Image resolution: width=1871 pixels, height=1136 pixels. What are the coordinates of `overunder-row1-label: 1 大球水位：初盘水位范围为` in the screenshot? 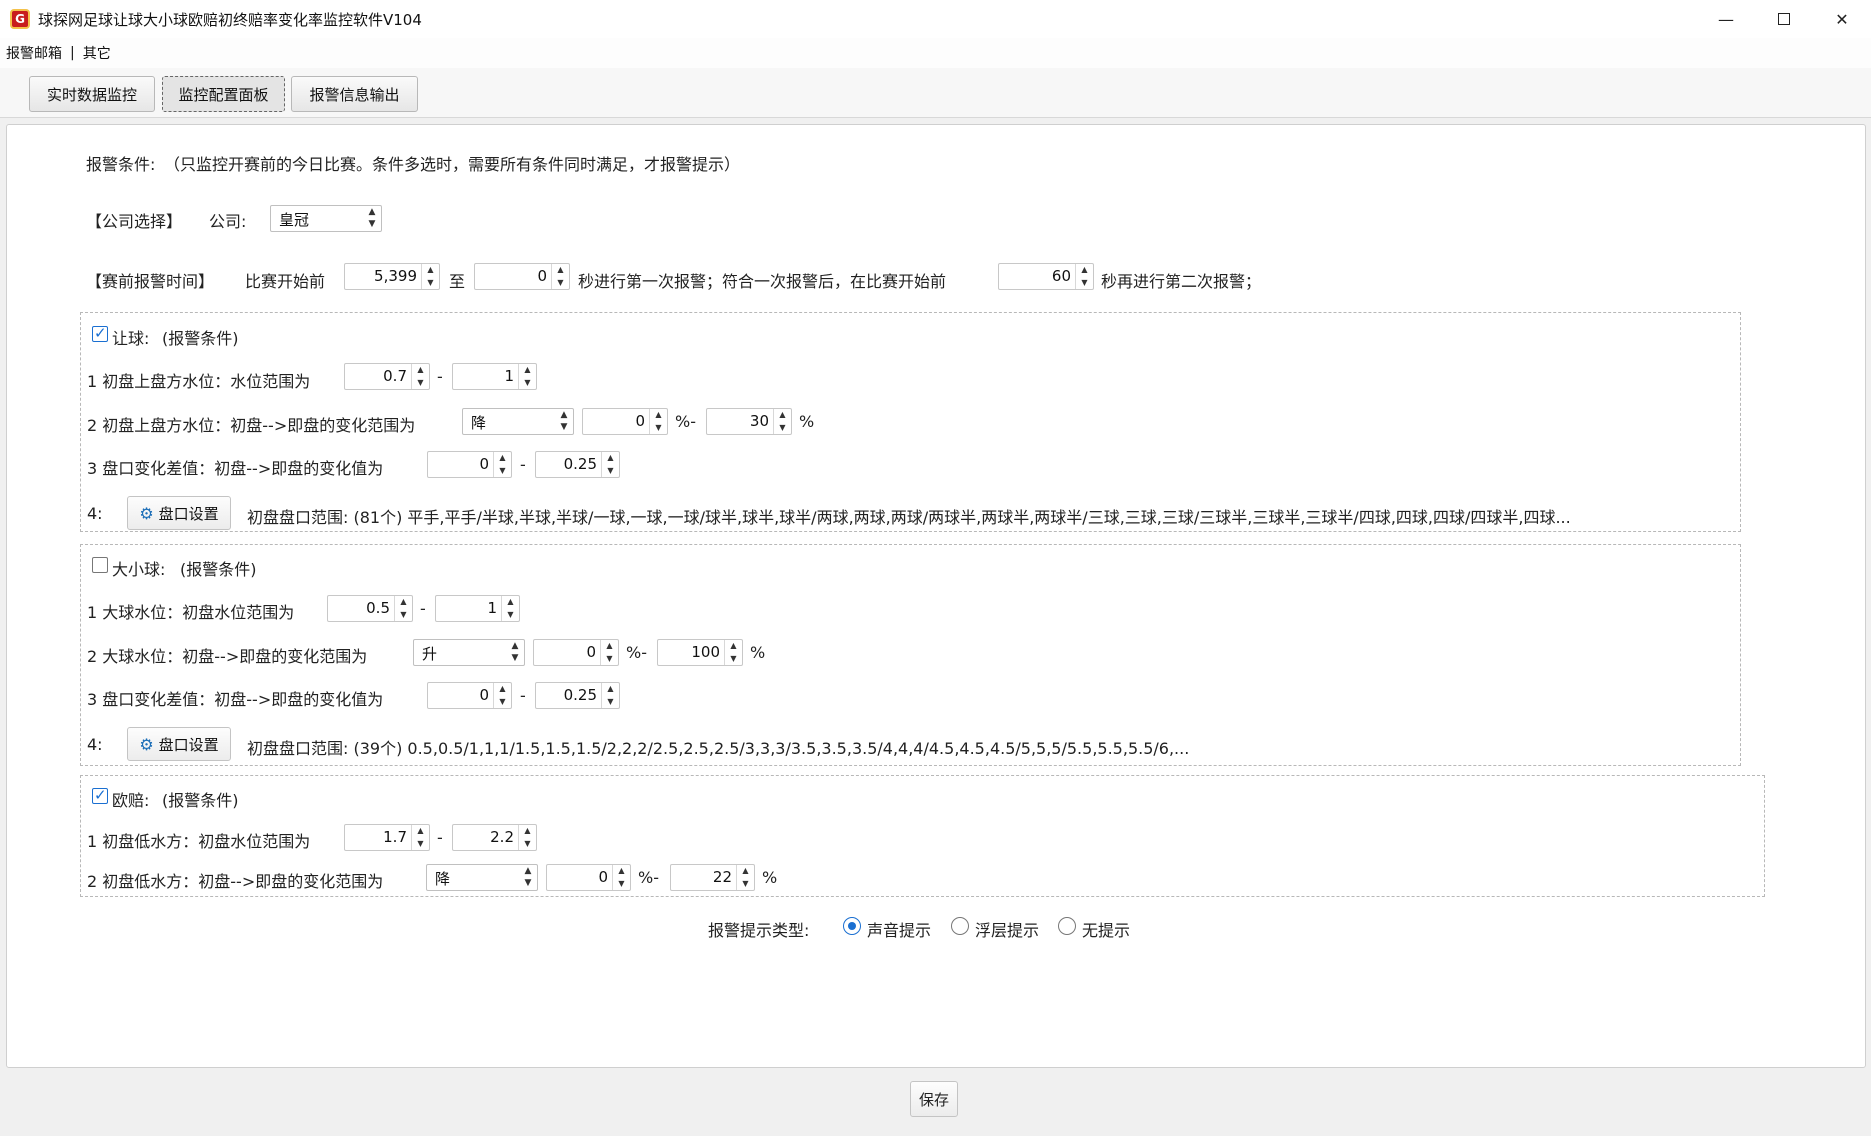 It's located at (191, 612).